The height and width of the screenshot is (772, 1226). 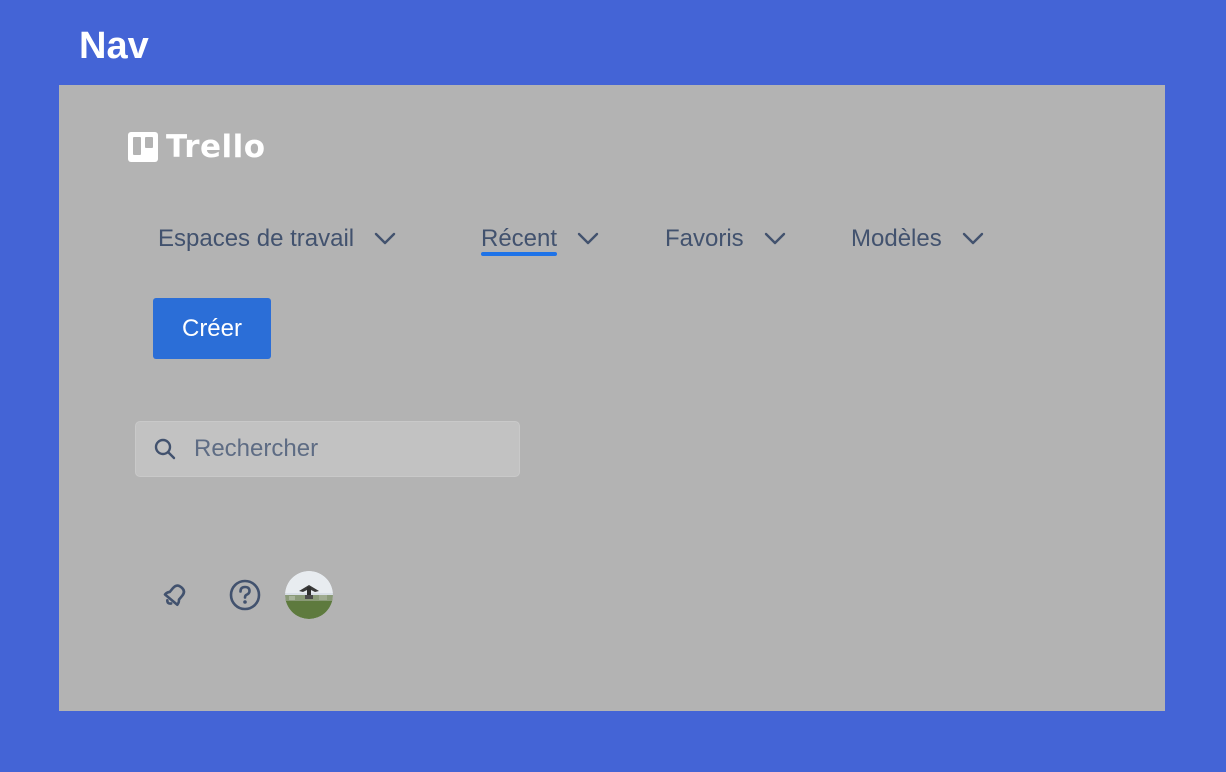 I want to click on menu-favorites-label: Favoris, so click(x=704, y=238).